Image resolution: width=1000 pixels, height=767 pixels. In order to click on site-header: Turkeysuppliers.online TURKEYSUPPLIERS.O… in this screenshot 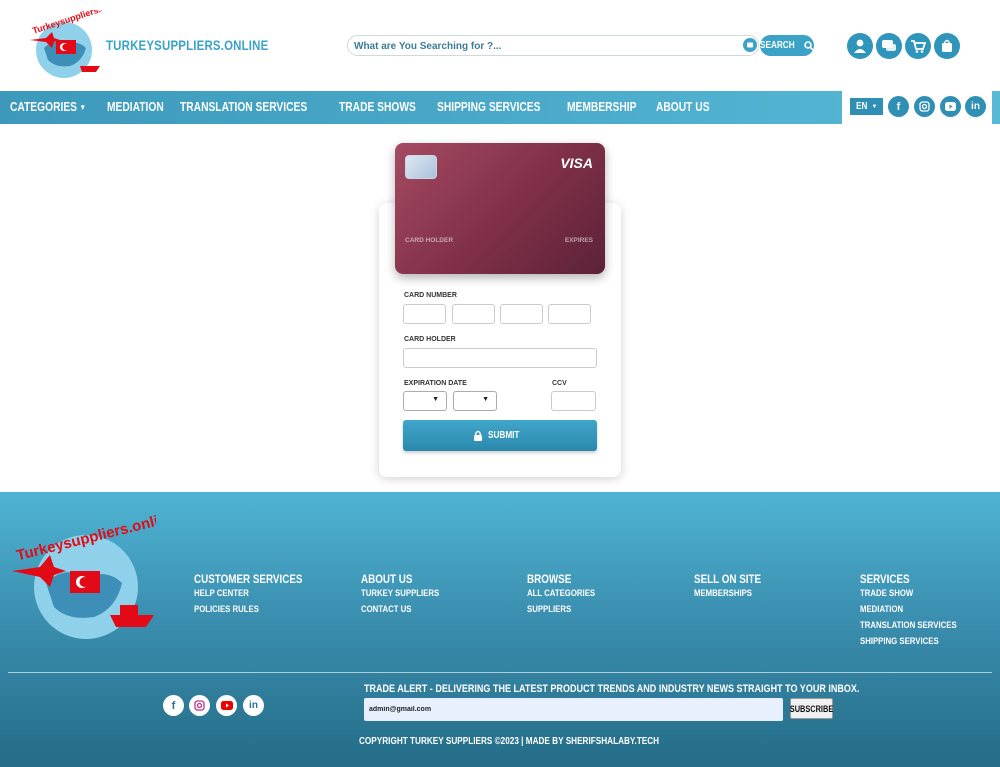, I will do `click(500, 45)`.